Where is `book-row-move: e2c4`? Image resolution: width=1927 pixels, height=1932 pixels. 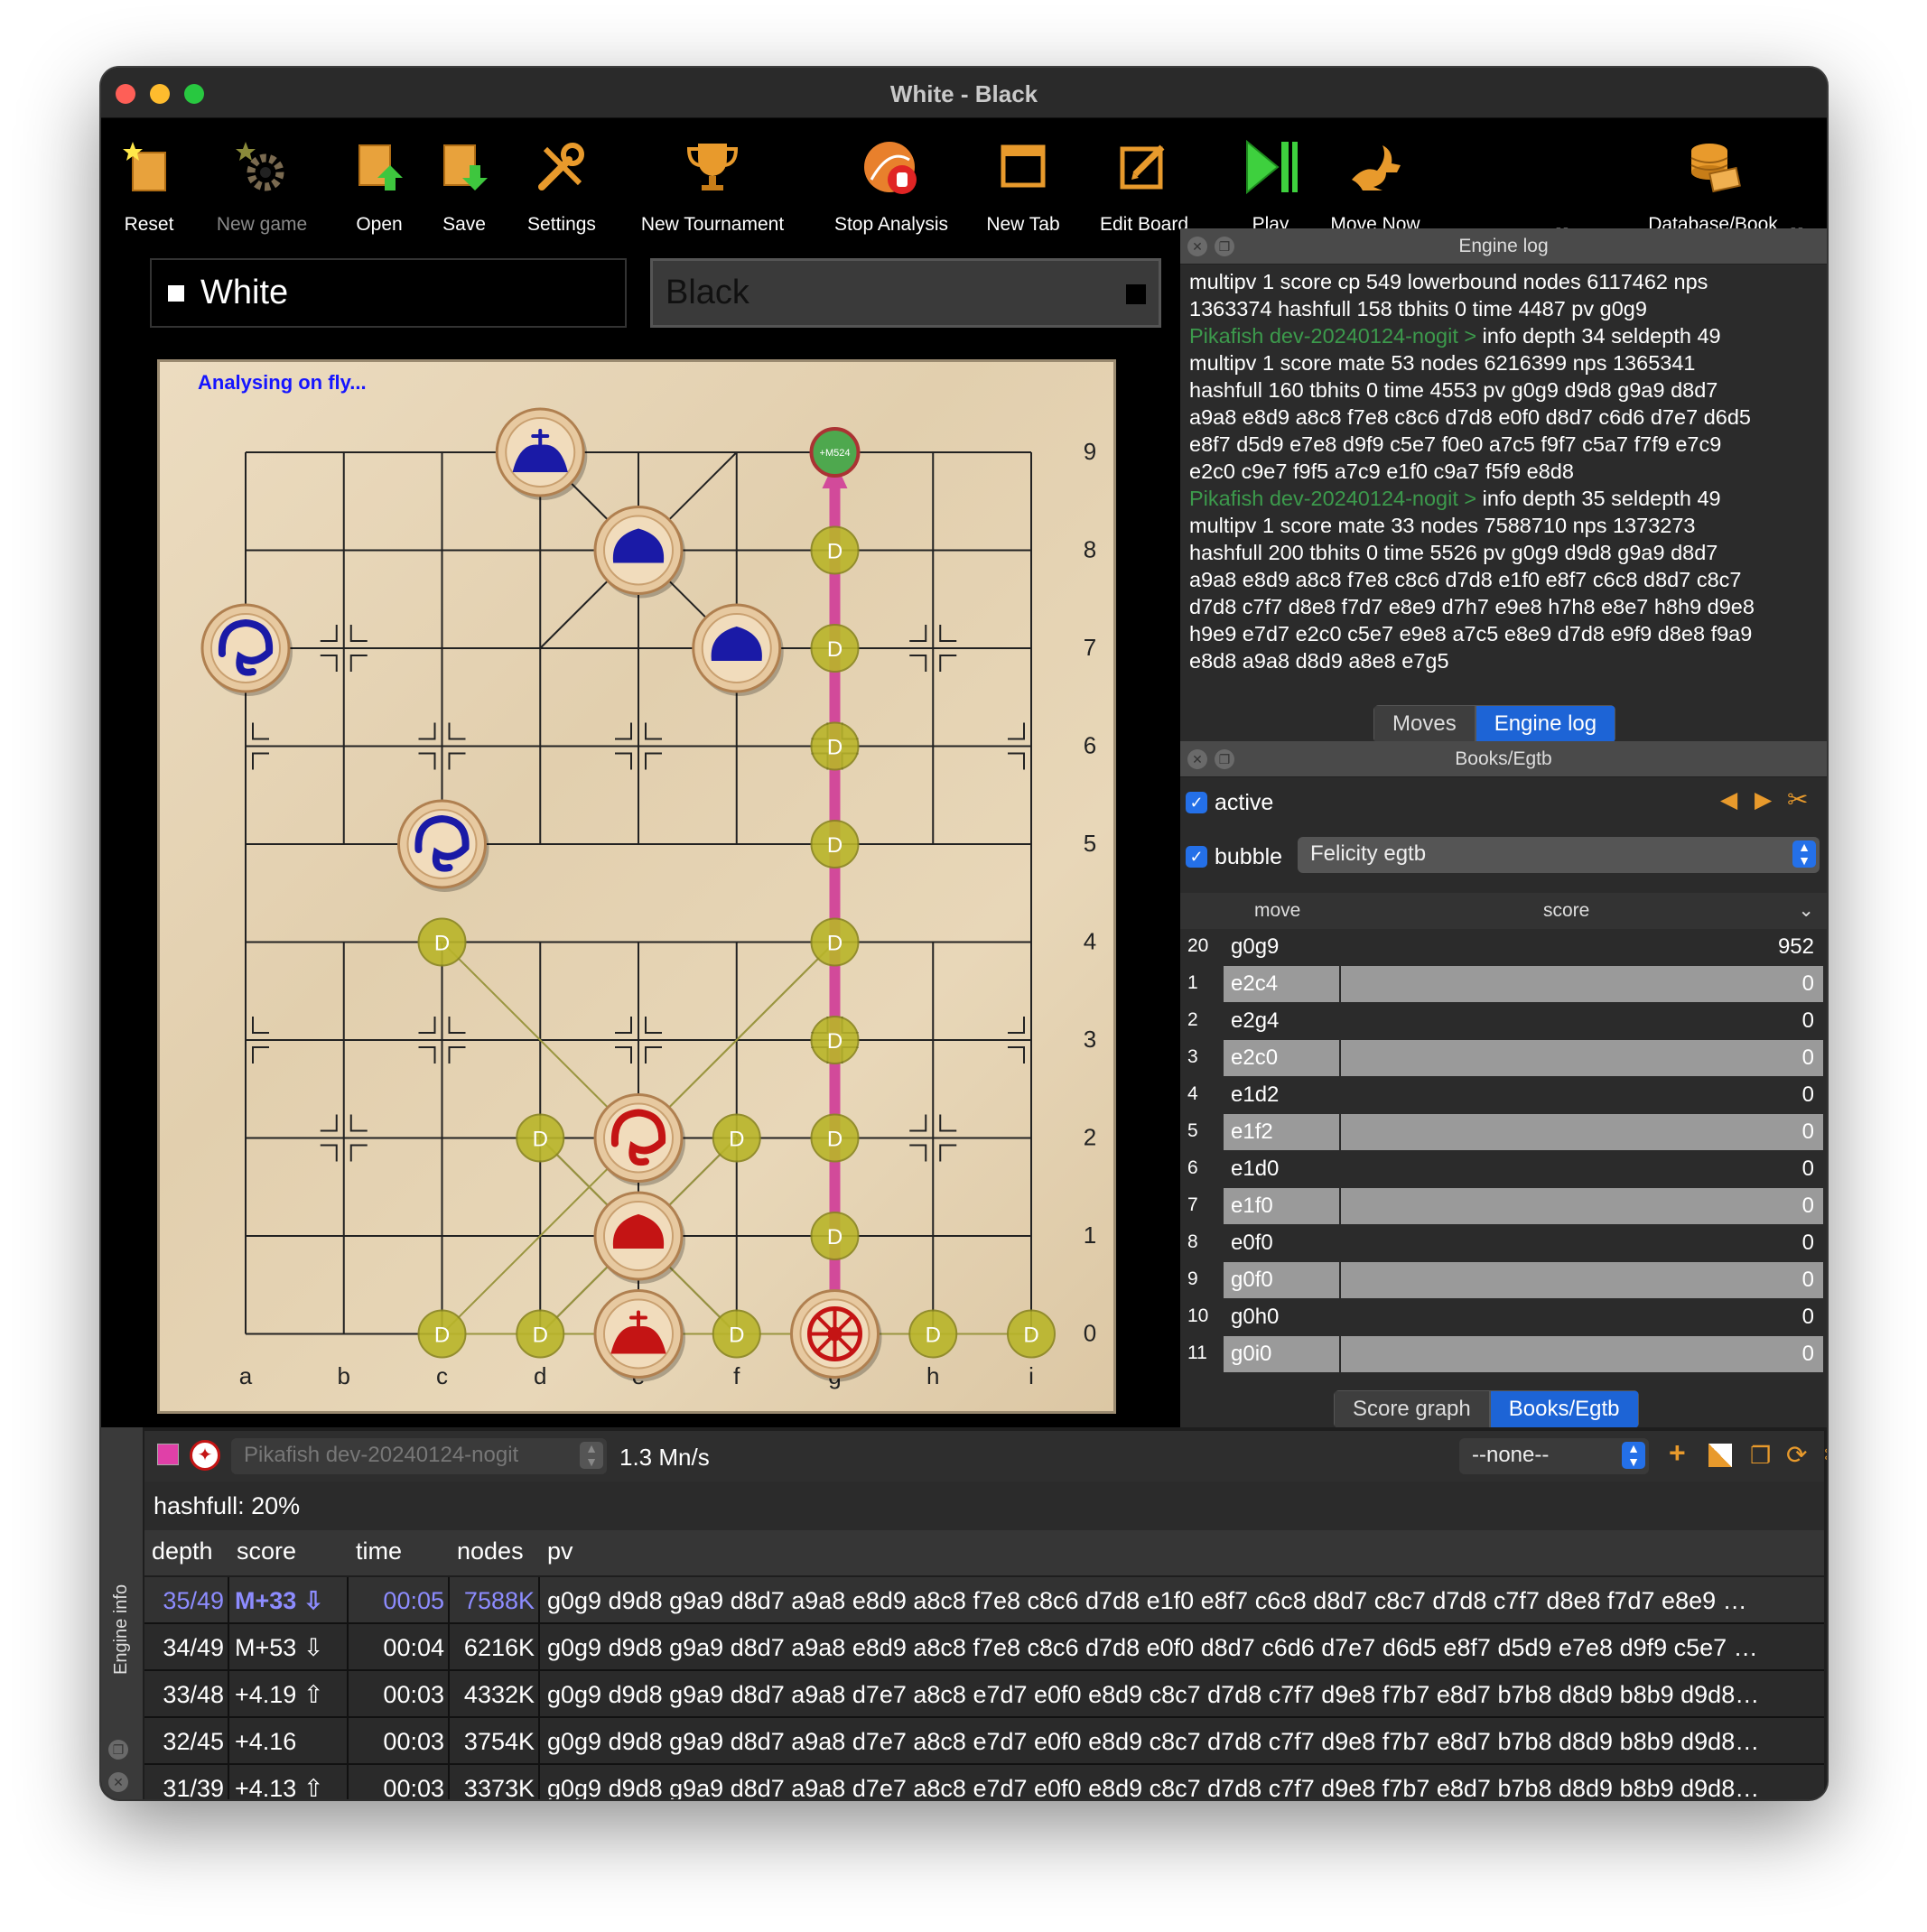 book-row-move: e2c4 is located at coordinates (1281, 984).